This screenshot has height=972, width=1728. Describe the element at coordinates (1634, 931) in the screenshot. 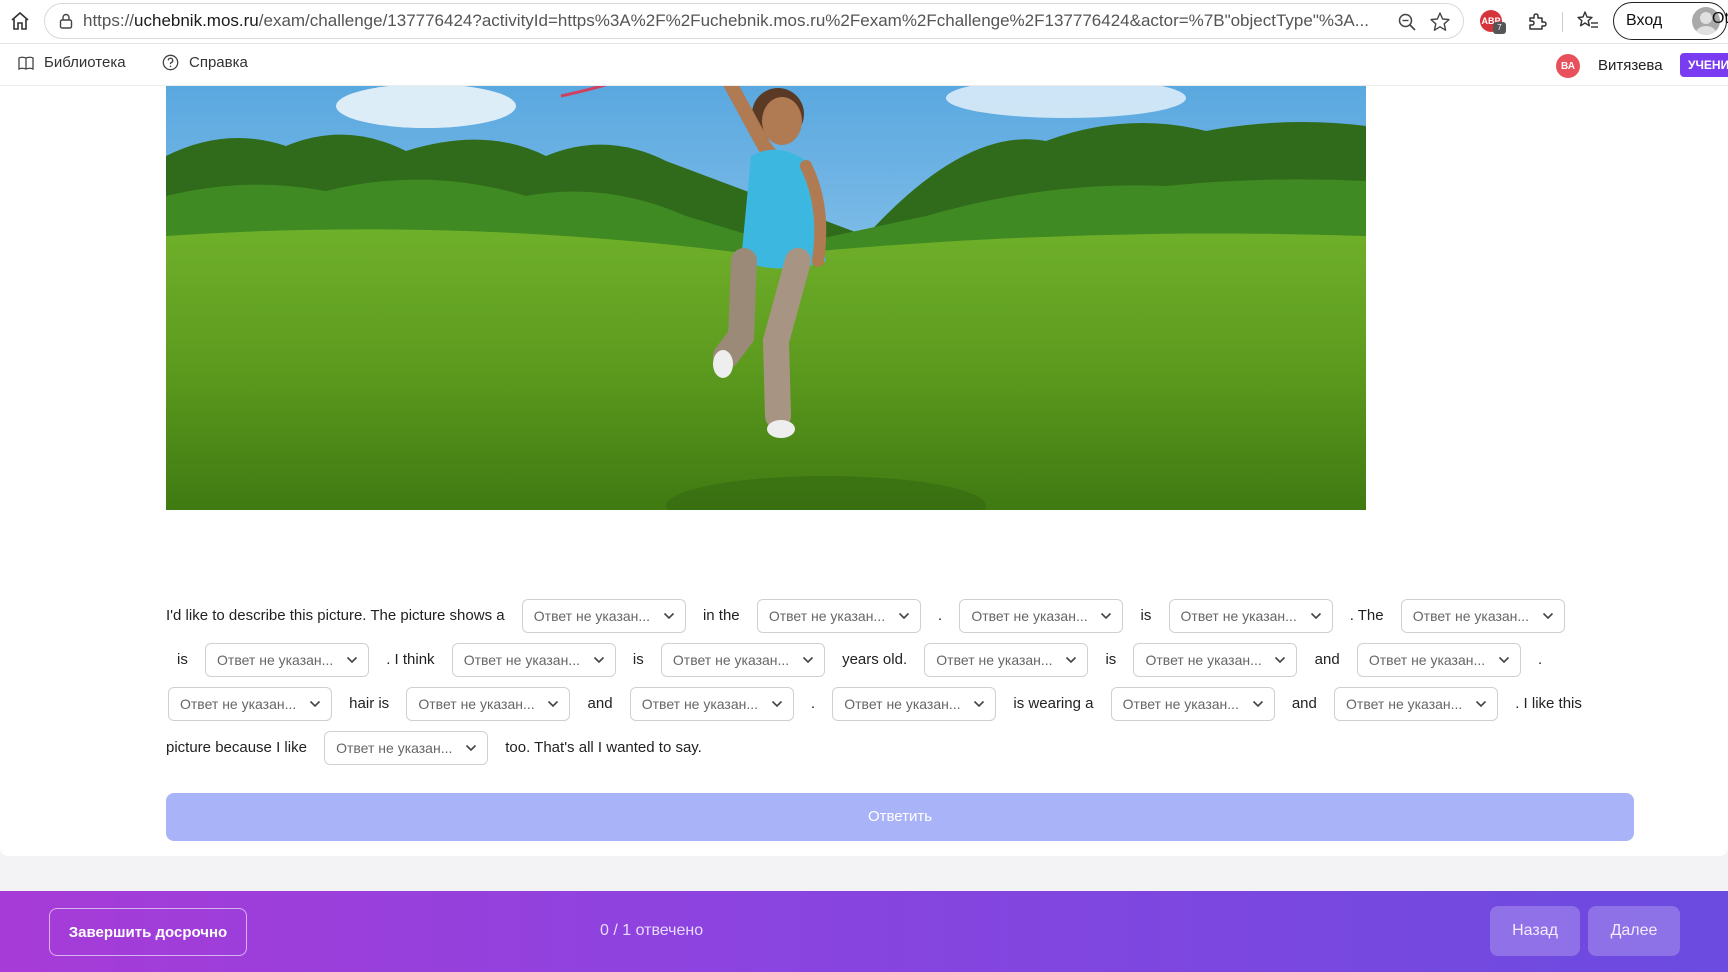

I see `next-button: Далее` at that location.